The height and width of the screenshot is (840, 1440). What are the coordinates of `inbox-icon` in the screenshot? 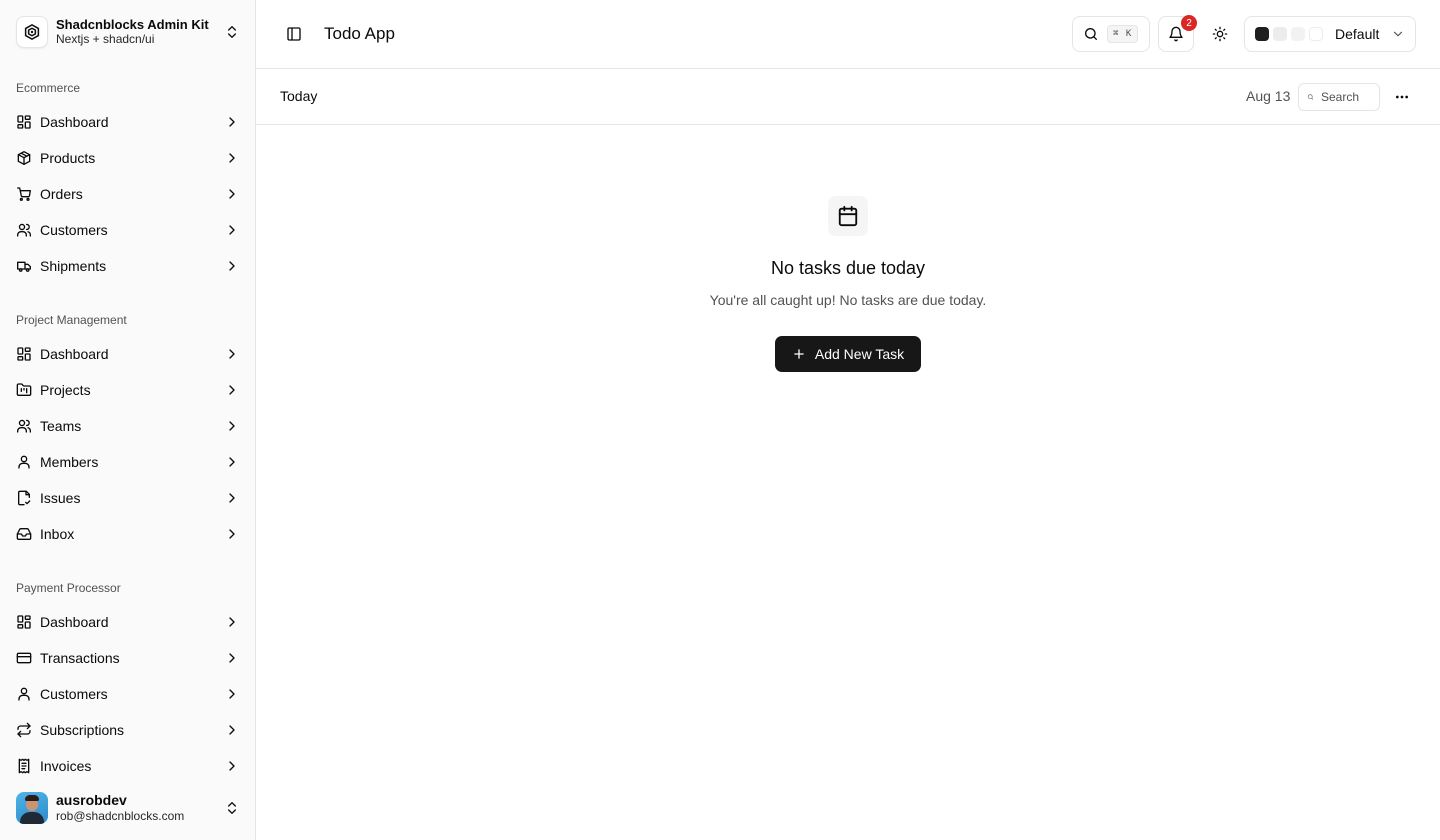 It's located at (24, 534).